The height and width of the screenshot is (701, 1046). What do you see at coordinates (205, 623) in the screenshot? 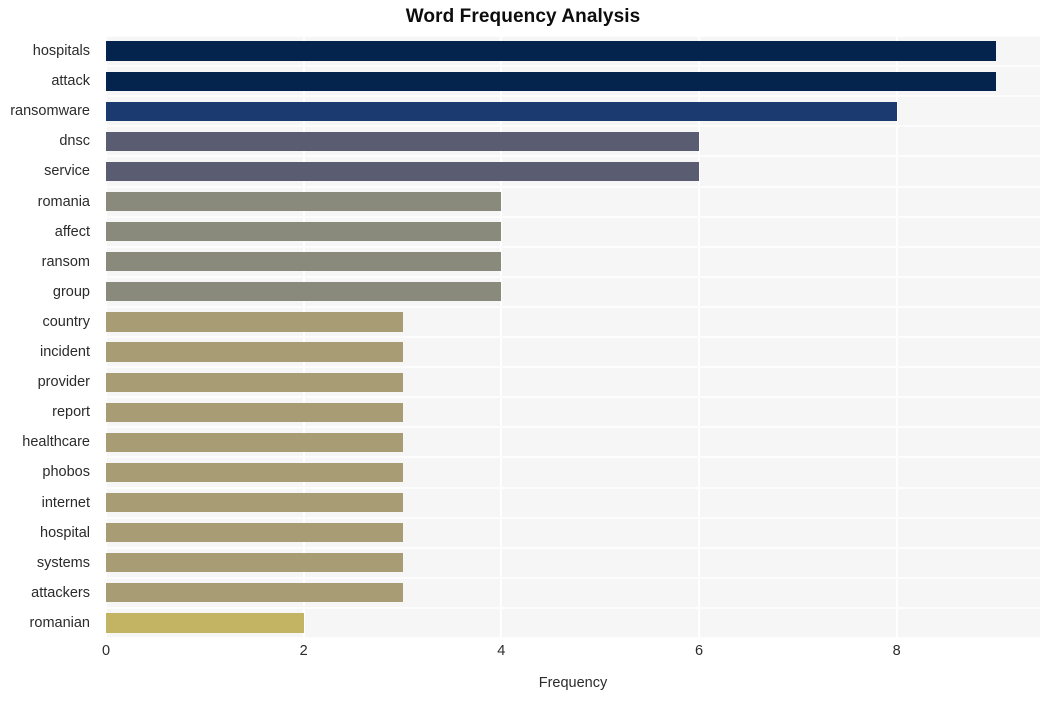
I see `bar-romanian` at bounding box center [205, 623].